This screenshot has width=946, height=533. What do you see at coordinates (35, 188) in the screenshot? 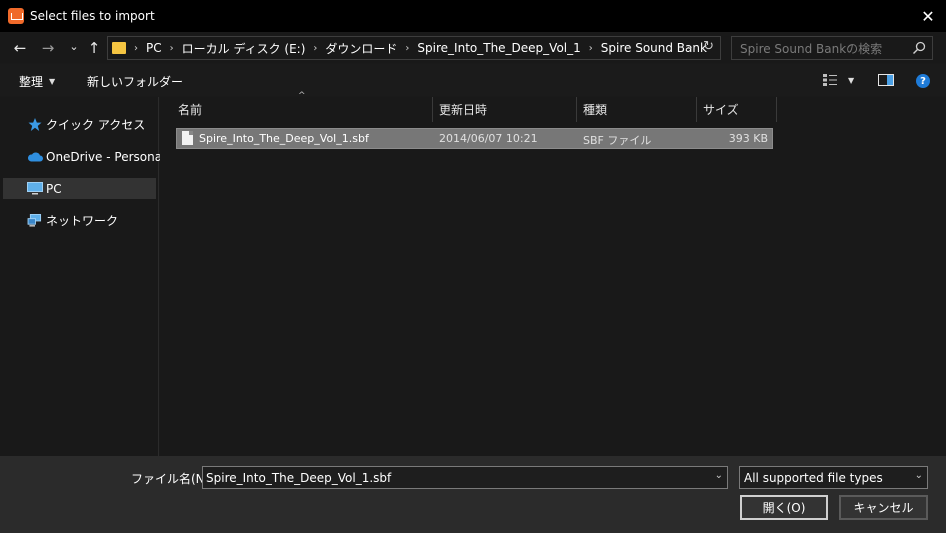
I see `monitor-icon` at bounding box center [35, 188].